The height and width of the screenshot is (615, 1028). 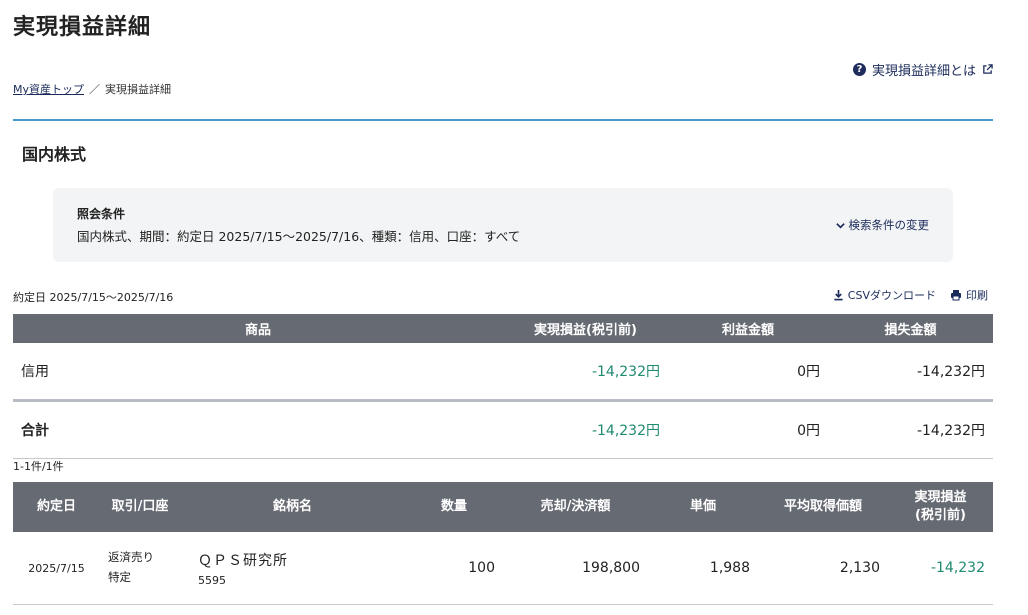 I want to click on actions-bar: CSVダウンロード 印刷, so click(x=910, y=295).